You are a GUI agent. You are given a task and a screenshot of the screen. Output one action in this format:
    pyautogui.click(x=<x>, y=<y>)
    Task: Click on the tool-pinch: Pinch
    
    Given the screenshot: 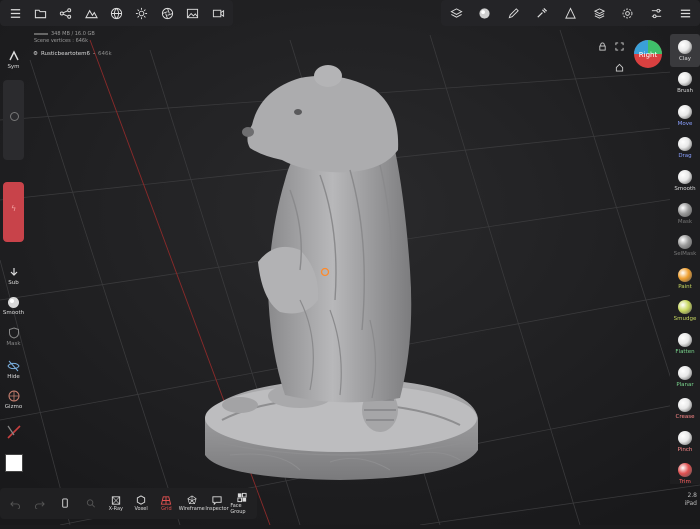 What is the action you would take?
    pyautogui.click(x=685, y=441)
    